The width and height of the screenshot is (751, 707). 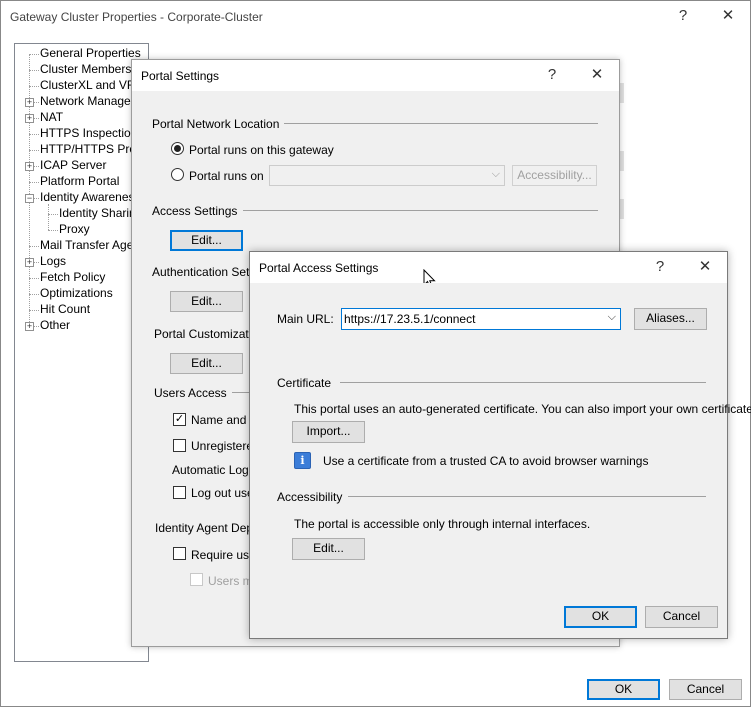 I want to click on name-and-password-checkbox: ✓, so click(x=179, y=419).